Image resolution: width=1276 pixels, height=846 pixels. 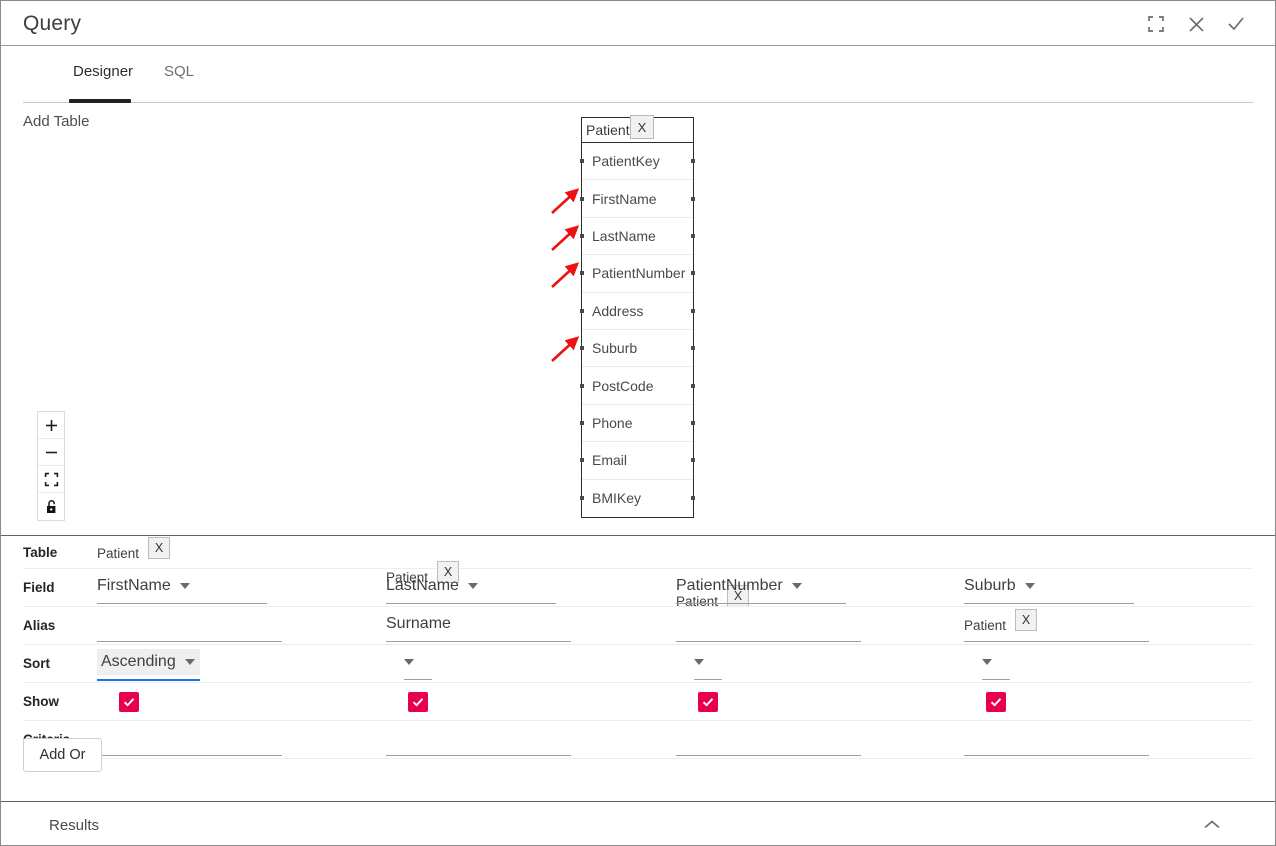 I want to click on entity-header: Patient X, so click(x=637, y=129).